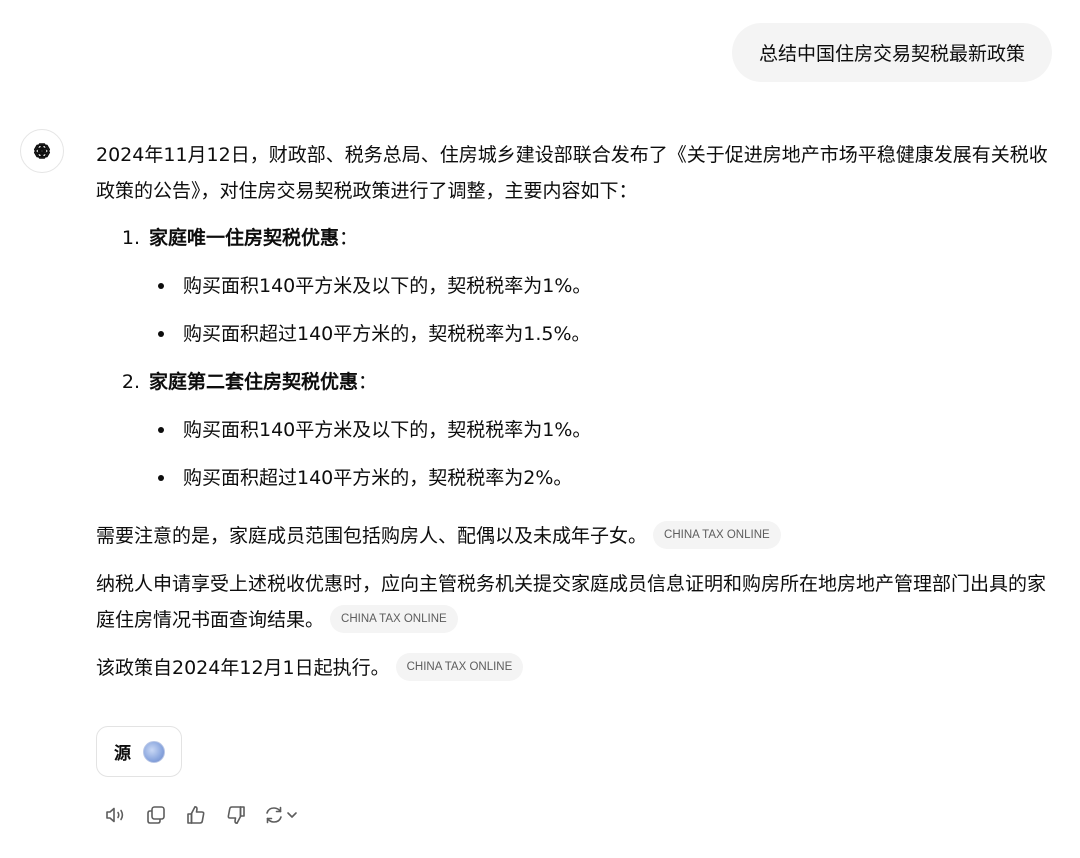 This screenshot has height=858, width=1080. Describe the element at coordinates (576, 478) in the screenshot. I see `bullet-item: 购买面积超过140平方米的，契税税率为2%。` at that location.